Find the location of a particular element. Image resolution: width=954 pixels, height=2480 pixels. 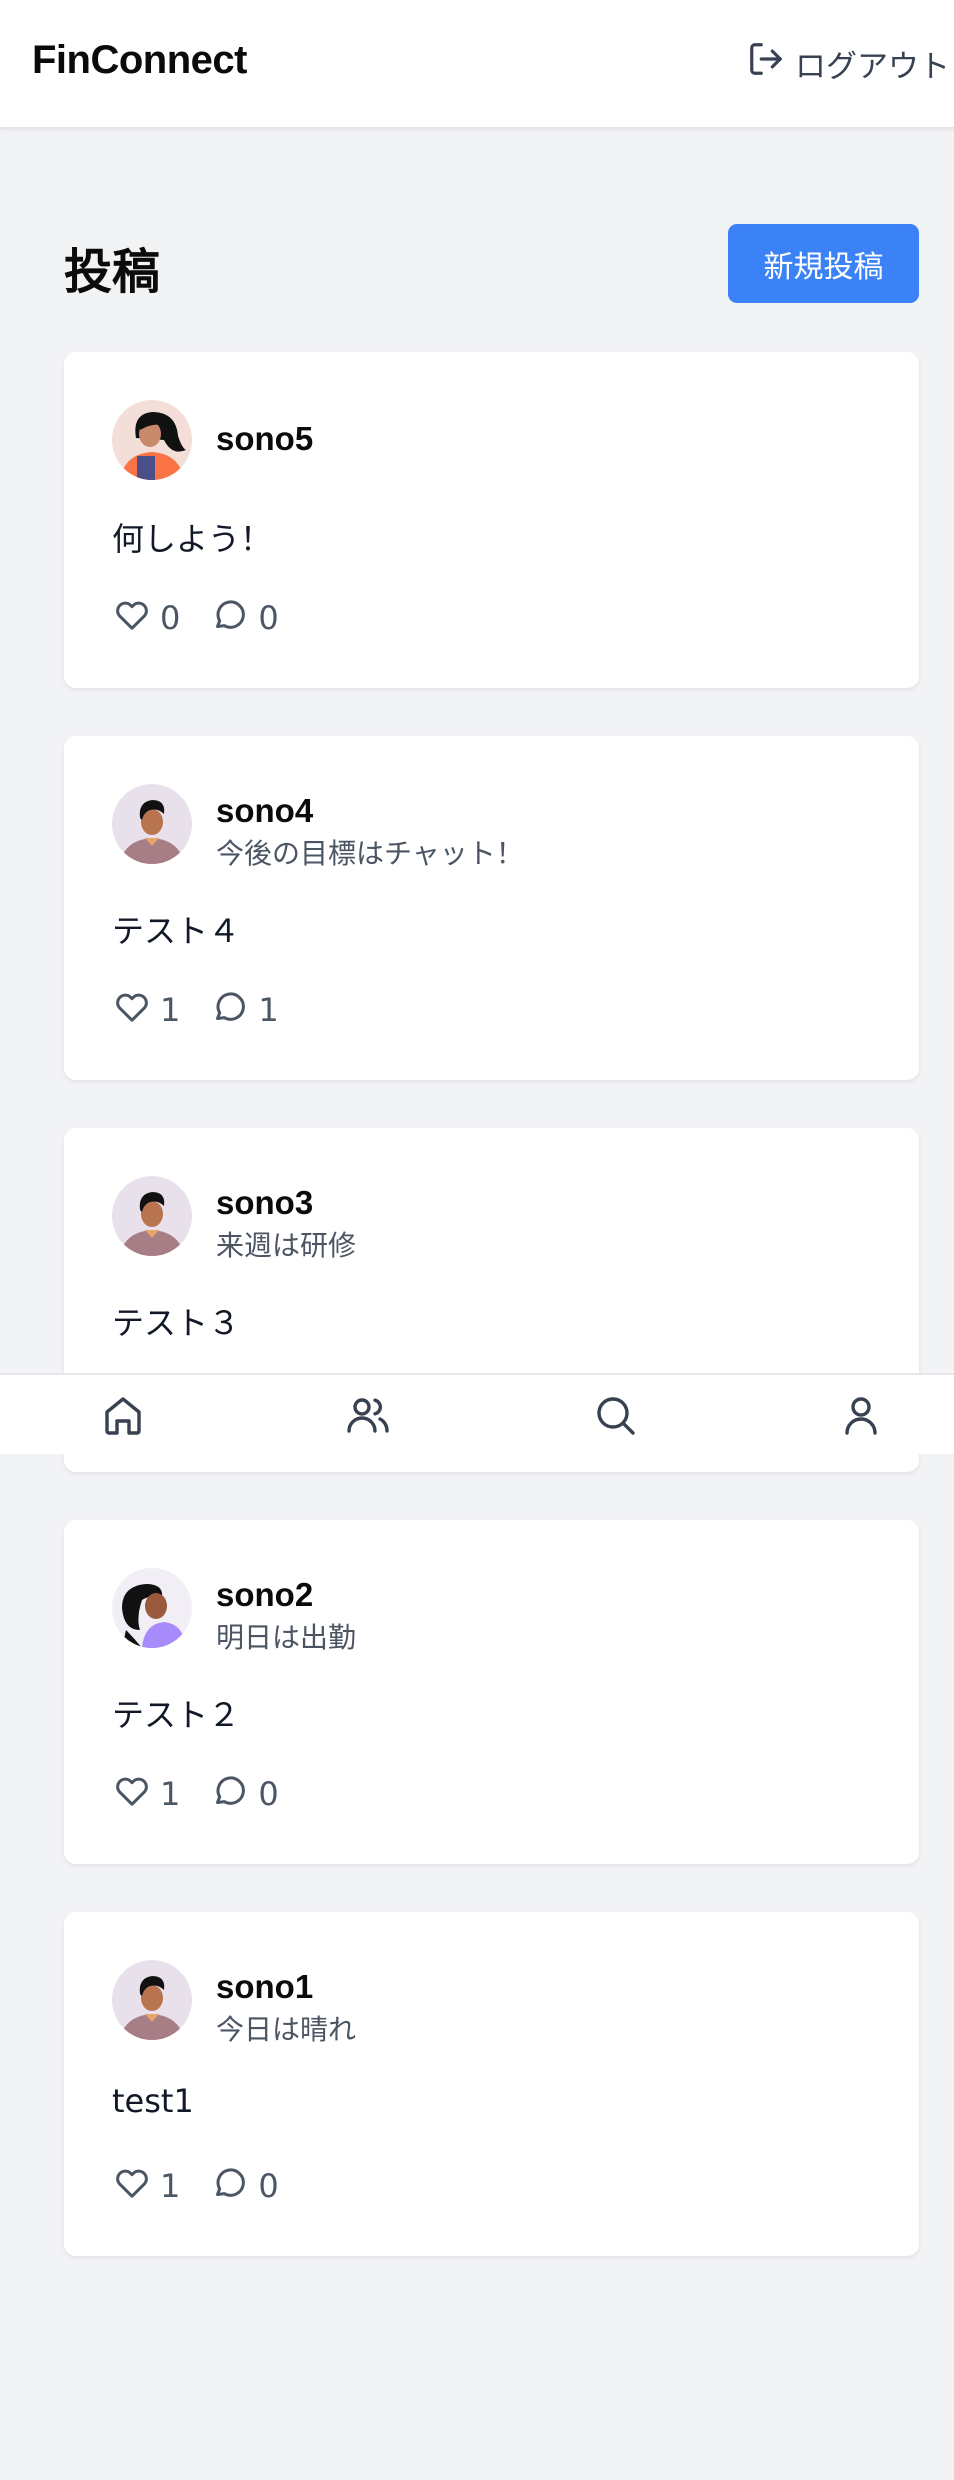

post-content: test1 is located at coordinates (153, 2101).